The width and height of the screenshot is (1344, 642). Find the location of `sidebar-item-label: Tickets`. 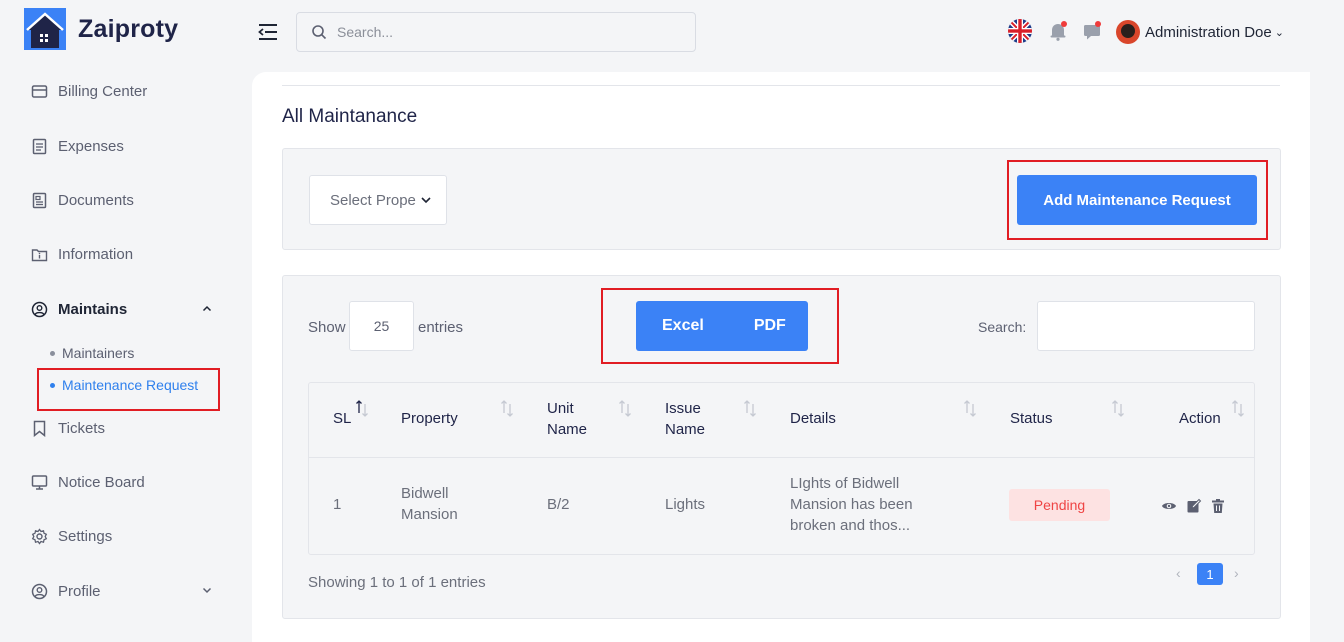

sidebar-item-label: Tickets is located at coordinates (81, 428).